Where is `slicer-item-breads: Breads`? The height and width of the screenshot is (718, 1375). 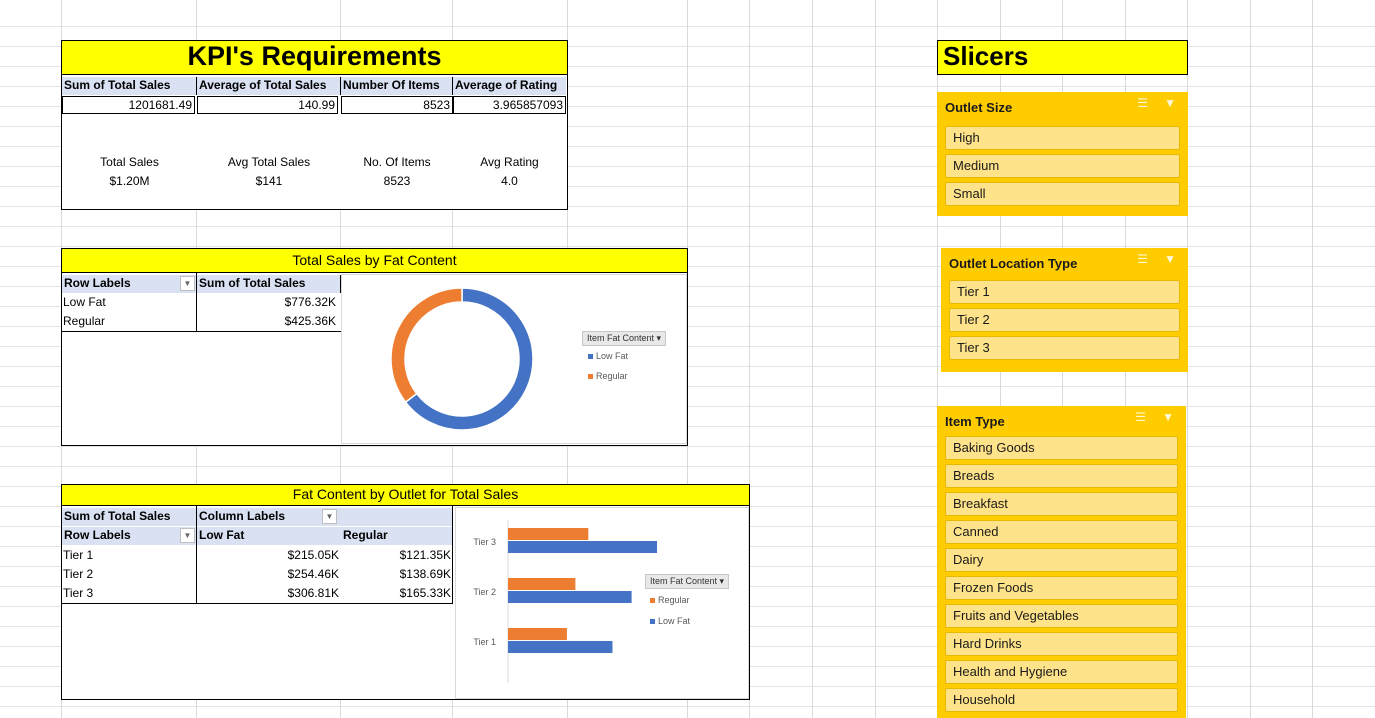
slicer-item-breads: Breads is located at coordinates (1061, 476).